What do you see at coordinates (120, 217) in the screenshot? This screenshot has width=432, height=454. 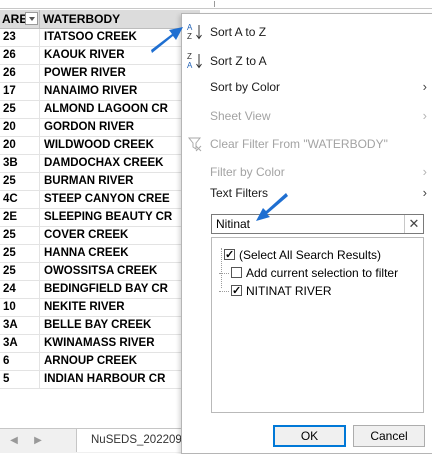 I see `cell-waterbody: SLEEPING BEAUTY CR` at bounding box center [120, 217].